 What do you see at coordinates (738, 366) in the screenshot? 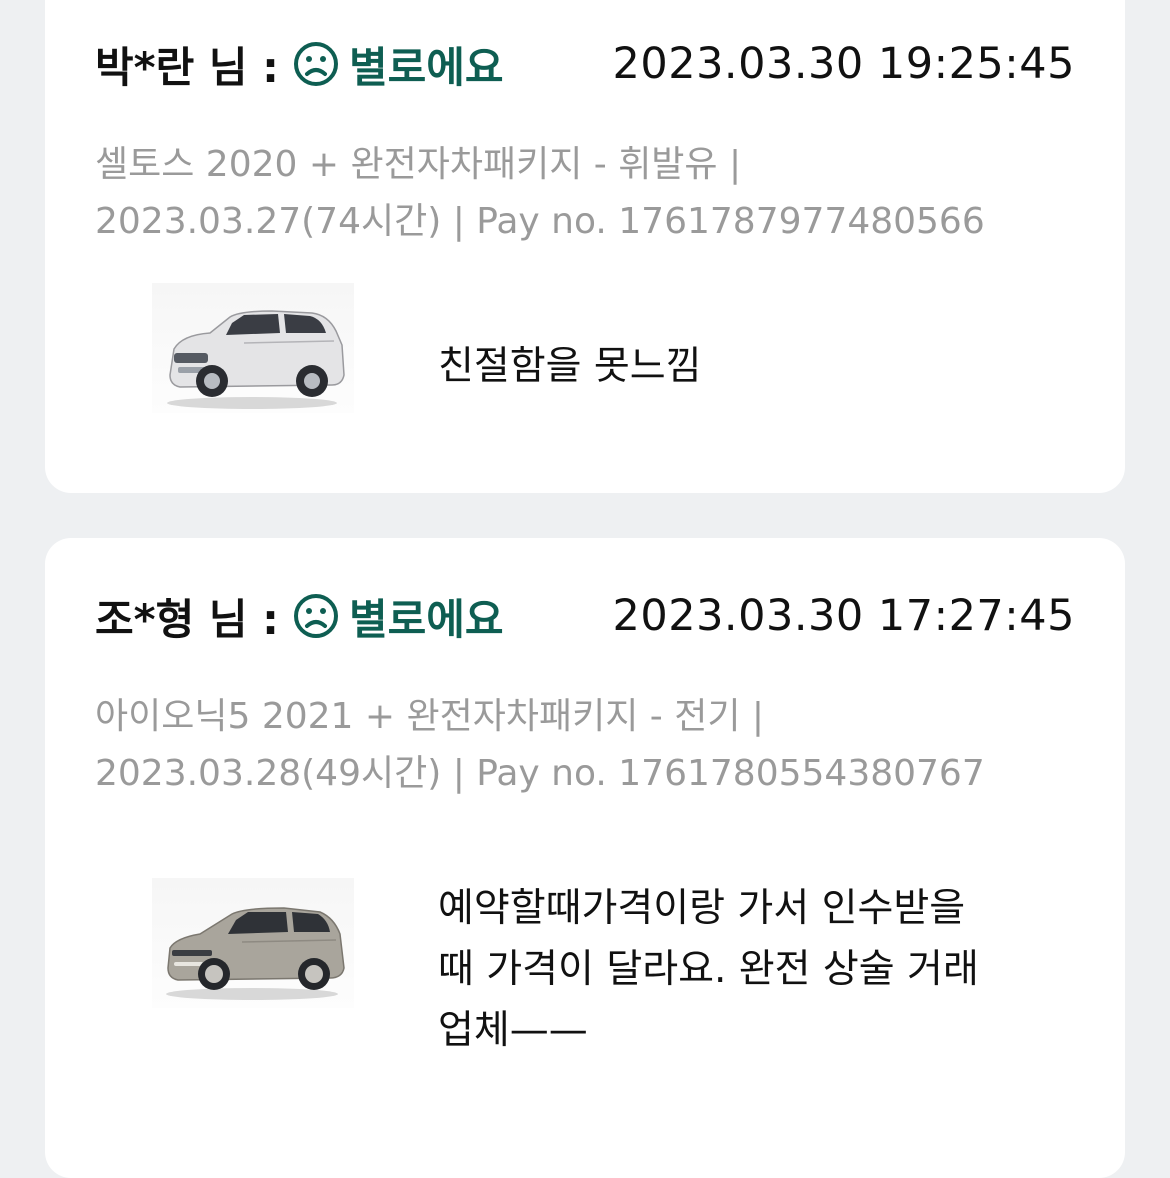
I see `review-comment: 친절함을 못느낌` at bounding box center [738, 366].